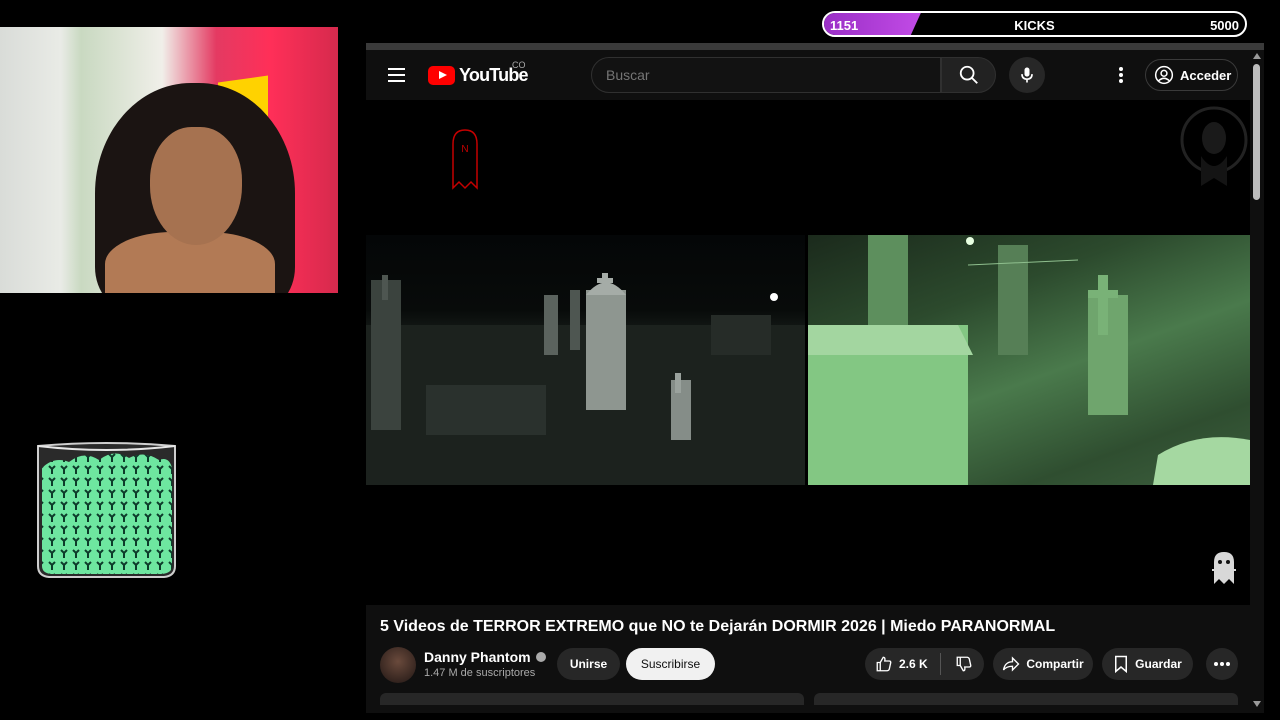 This screenshot has height=720, width=1280. I want to click on kicks-goal-count: 5000, so click(1224, 25).